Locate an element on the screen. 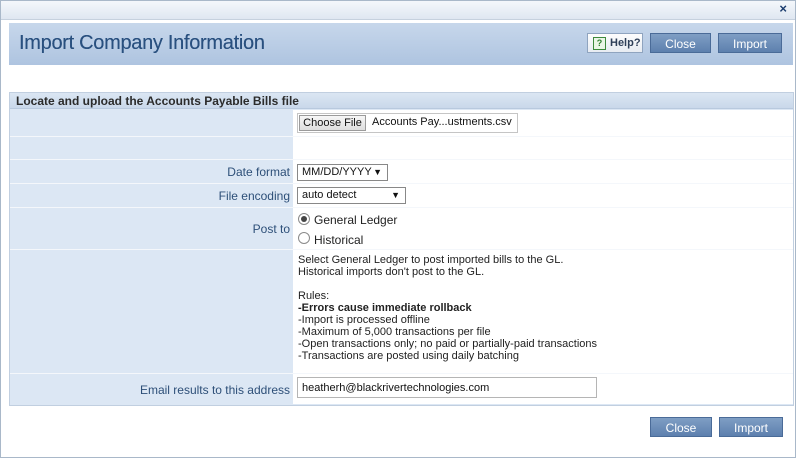  file-encoding-label: File encoding is located at coordinates (254, 196).